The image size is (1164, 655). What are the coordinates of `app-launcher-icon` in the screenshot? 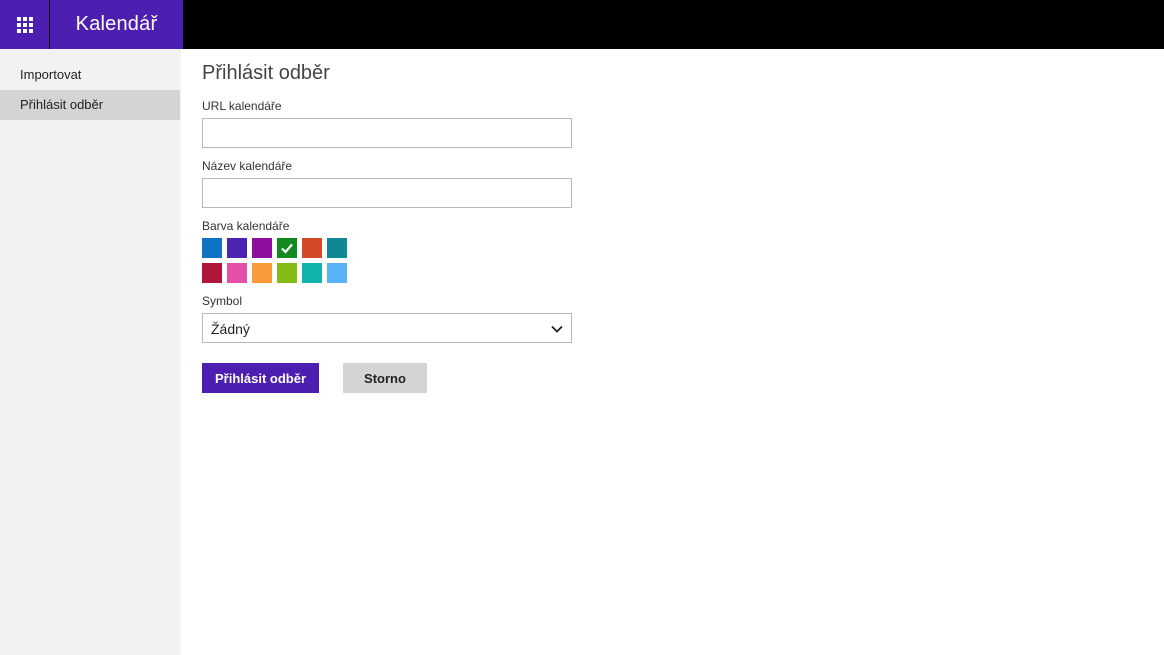 It's located at (24, 24).